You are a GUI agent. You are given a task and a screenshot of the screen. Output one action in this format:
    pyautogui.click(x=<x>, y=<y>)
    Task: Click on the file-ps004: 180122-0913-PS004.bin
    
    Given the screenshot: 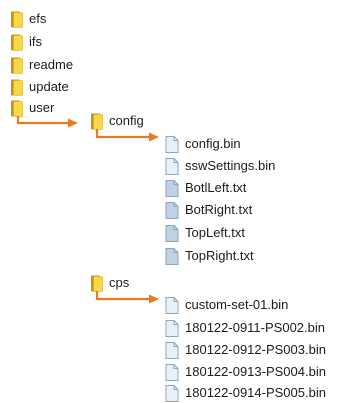 What is the action you would take?
    pyautogui.click(x=245, y=372)
    